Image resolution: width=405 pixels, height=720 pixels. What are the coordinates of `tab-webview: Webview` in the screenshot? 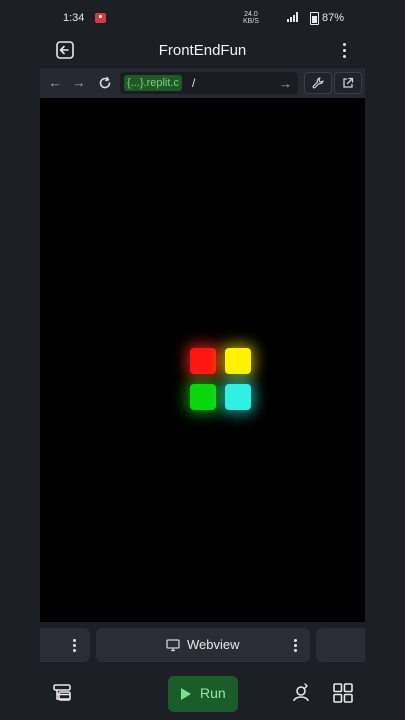 It's located at (203, 645).